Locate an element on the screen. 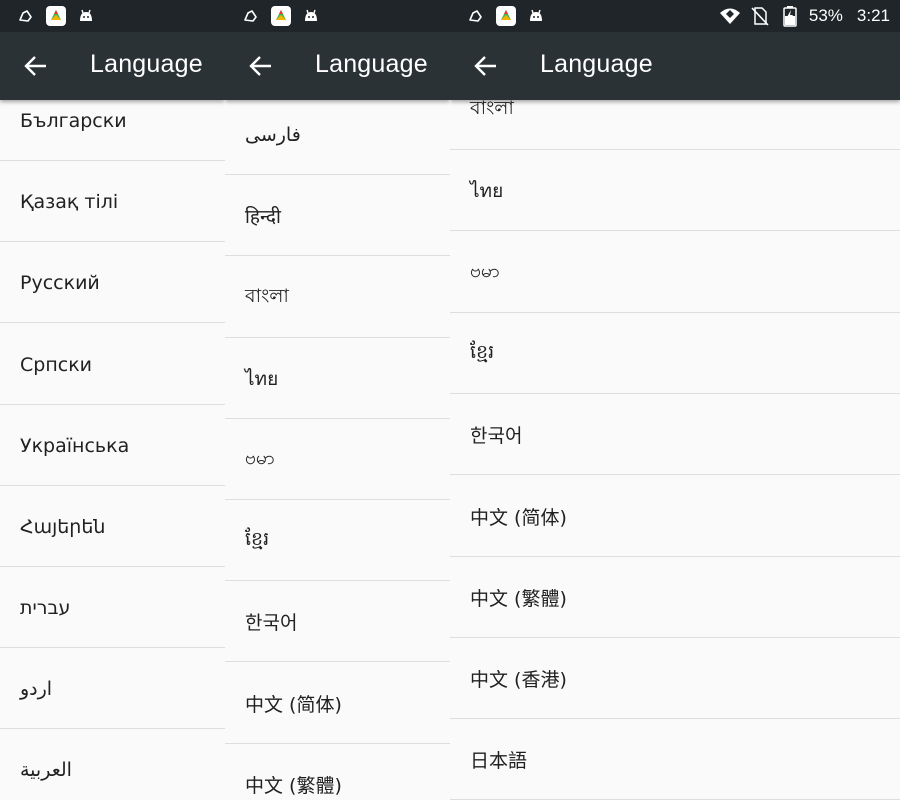 The width and height of the screenshot is (900, 800). language-label: فارسی is located at coordinates (273, 134).